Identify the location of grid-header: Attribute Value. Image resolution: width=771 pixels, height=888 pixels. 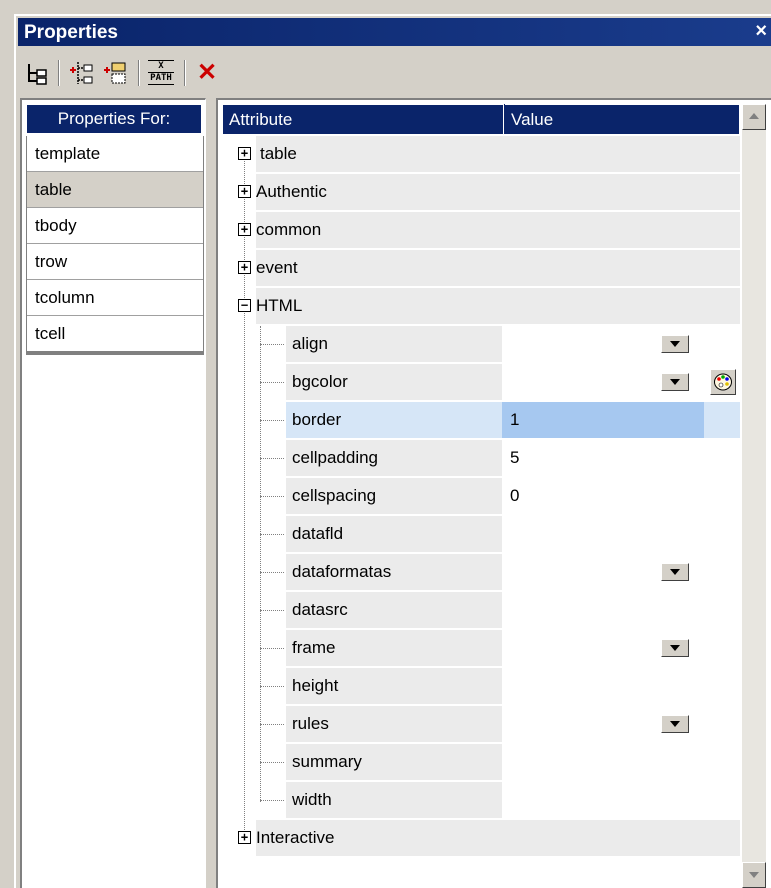
(481, 119).